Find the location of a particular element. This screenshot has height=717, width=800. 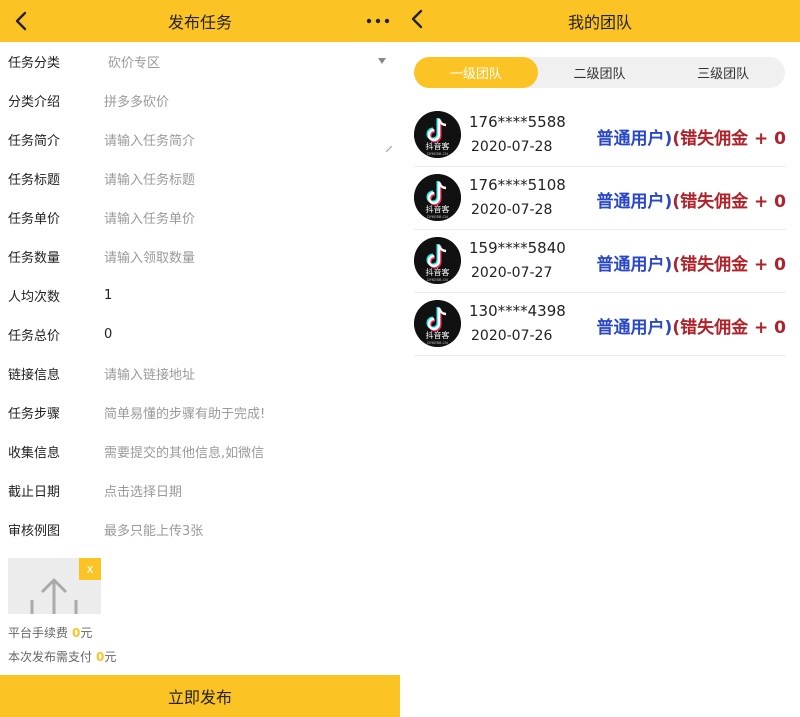

platform-fee: 平台手续费 0元 is located at coordinates (50, 632).